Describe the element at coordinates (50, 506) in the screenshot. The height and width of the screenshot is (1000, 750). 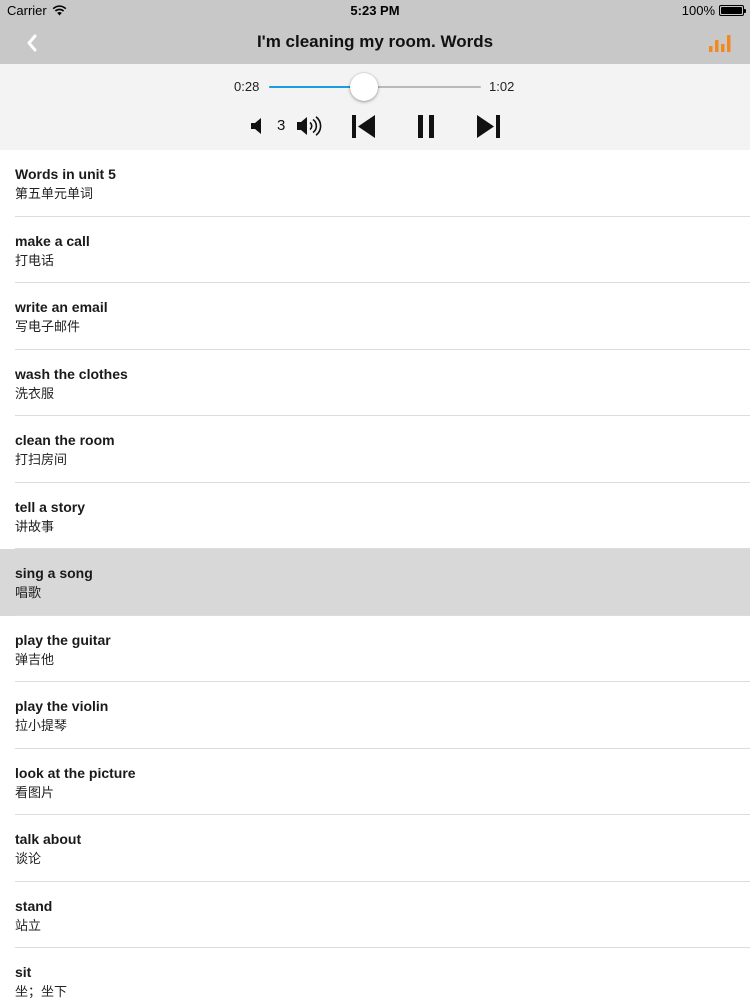
I see `word-english: tell a story` at that location.